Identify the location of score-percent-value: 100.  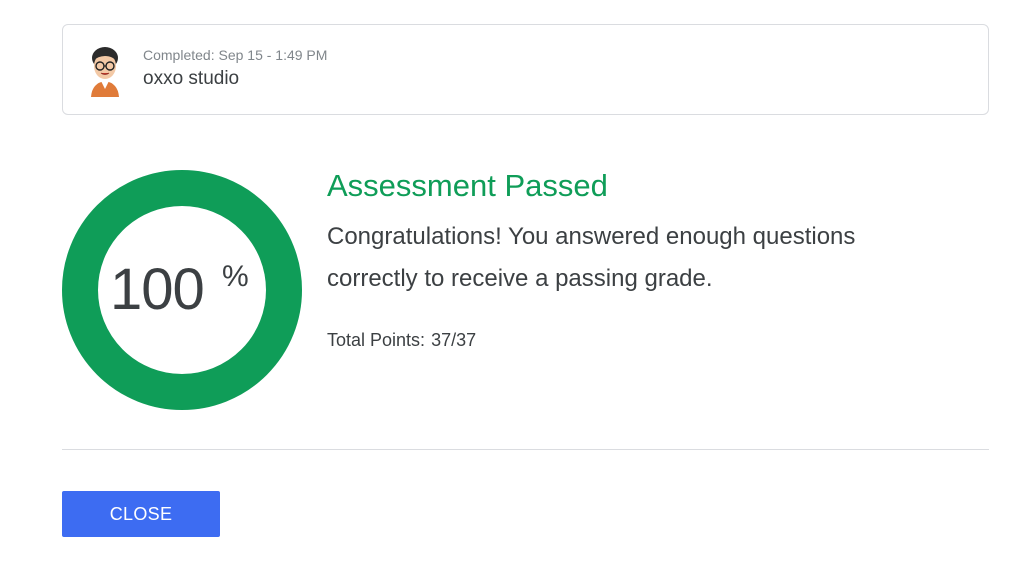
(157, 289).